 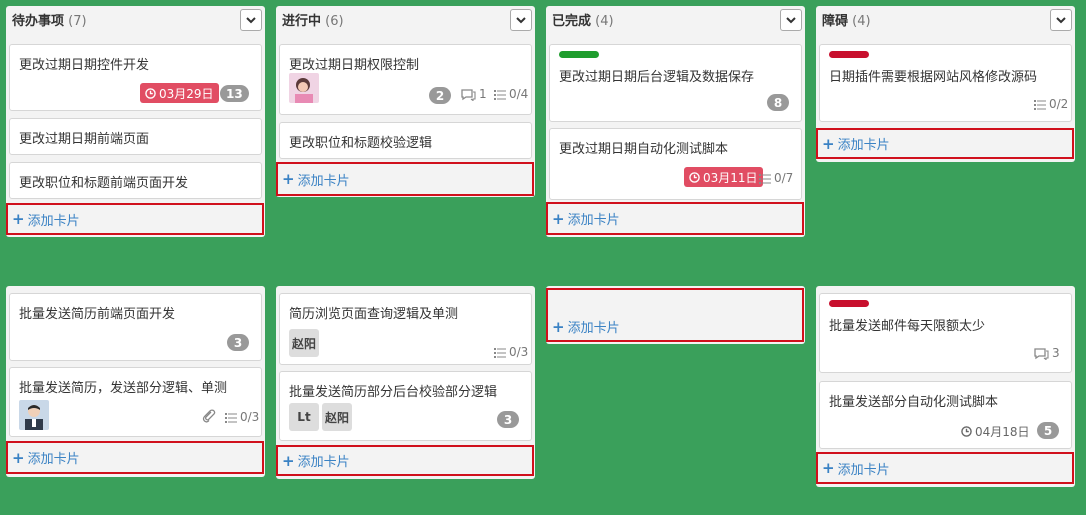 What do you see at coordinates (405, 20) in the screenshot?
I see `column-header: 进行中 (6)` at bounding box center [405, 20].